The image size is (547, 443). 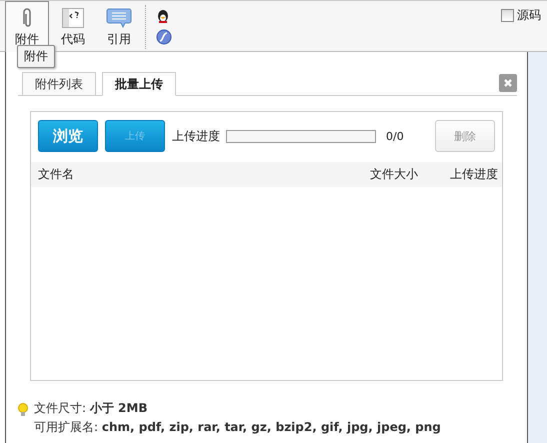 I want to click on toolbar-button: 附件, so click(x=27, y=26).